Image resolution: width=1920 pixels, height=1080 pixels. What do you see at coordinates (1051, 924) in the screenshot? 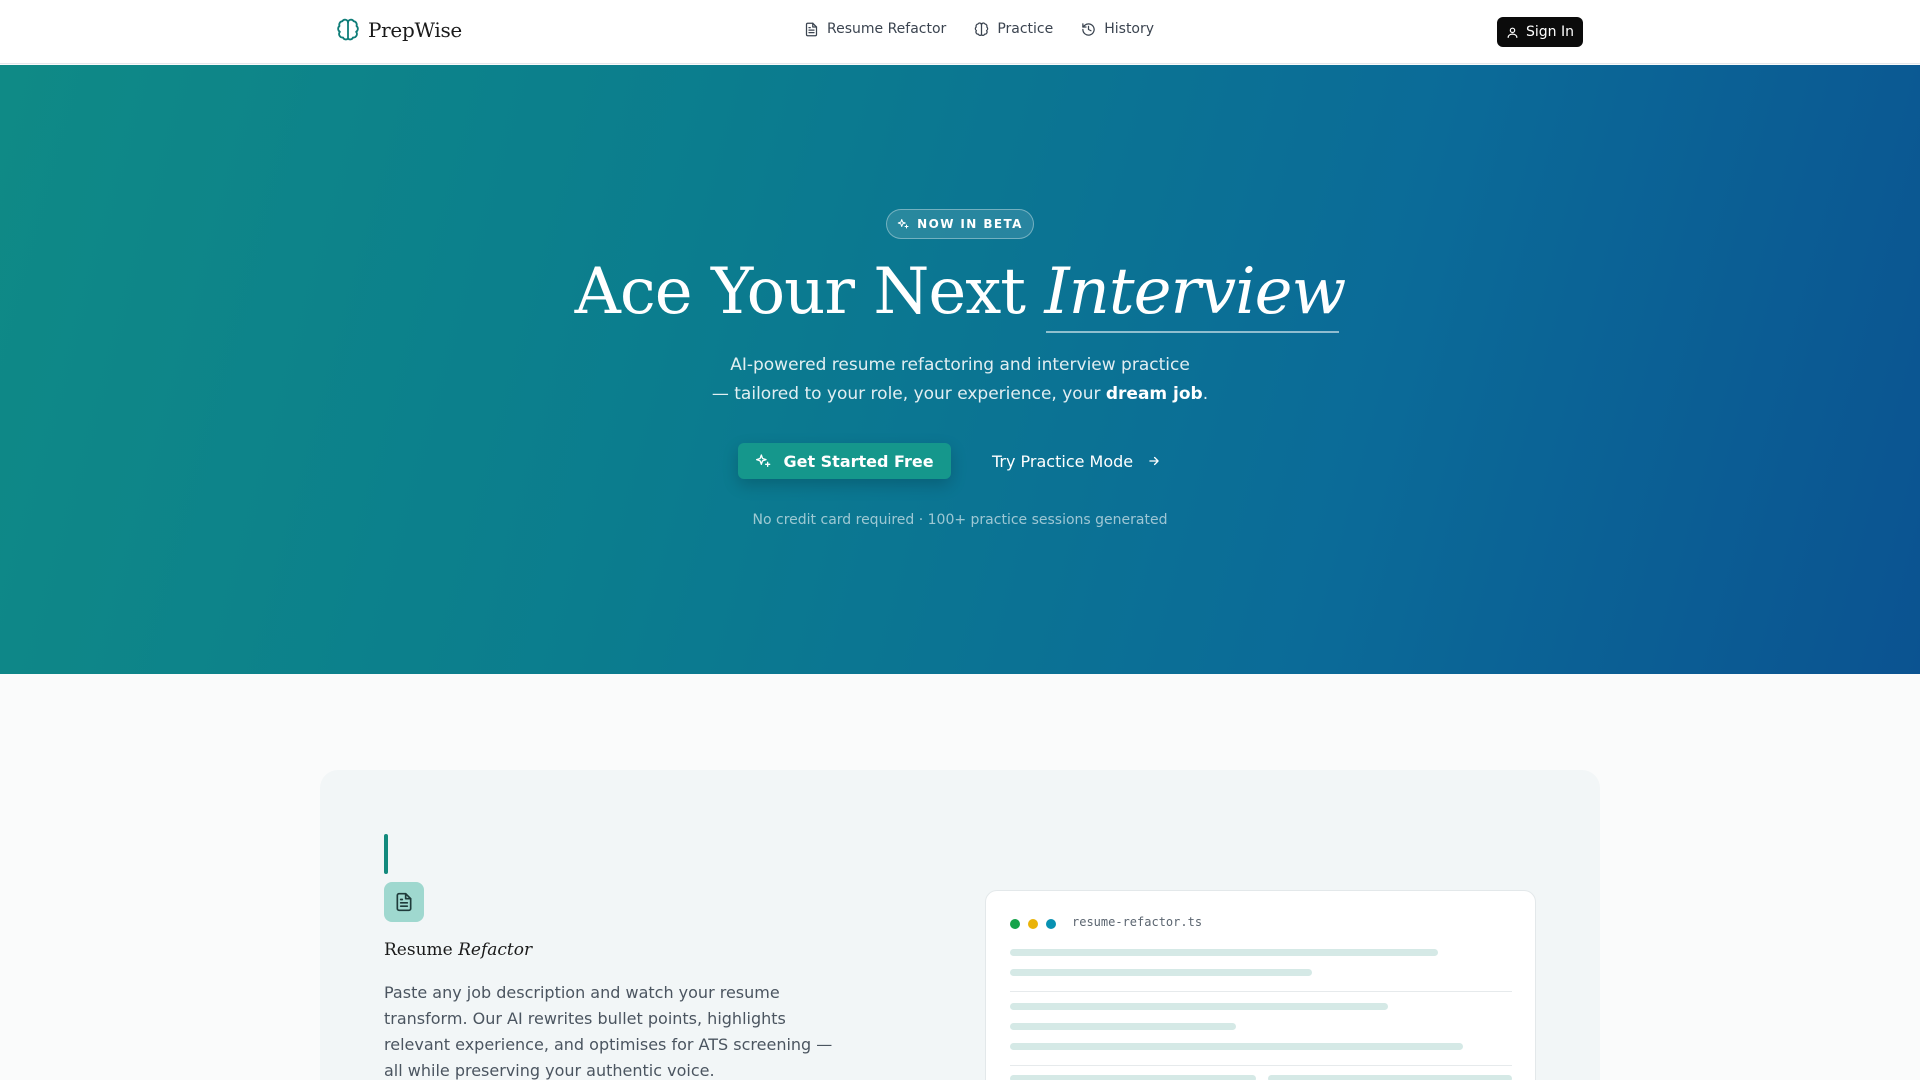
I see `window-dot-blue` at bounding box center [1051, 924].